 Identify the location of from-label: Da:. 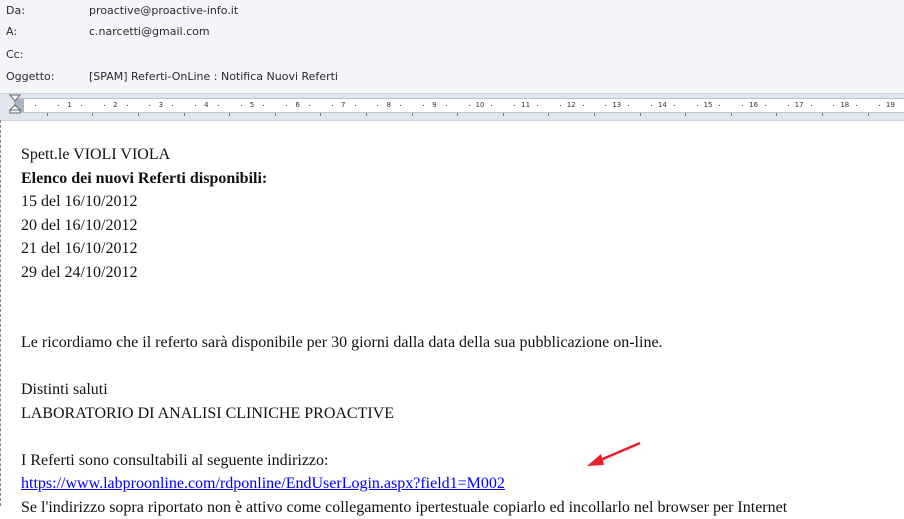
(15, 11).